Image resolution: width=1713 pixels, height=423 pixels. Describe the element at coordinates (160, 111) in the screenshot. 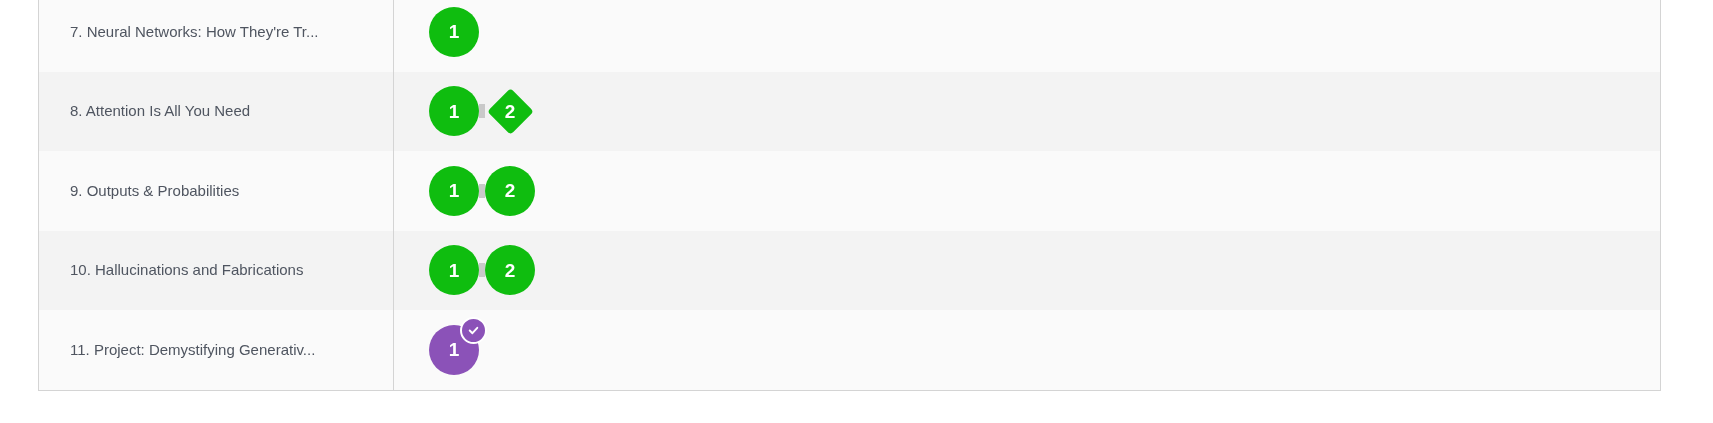

I see `lesson-title: 8. Attention Is All You Need` at that location.